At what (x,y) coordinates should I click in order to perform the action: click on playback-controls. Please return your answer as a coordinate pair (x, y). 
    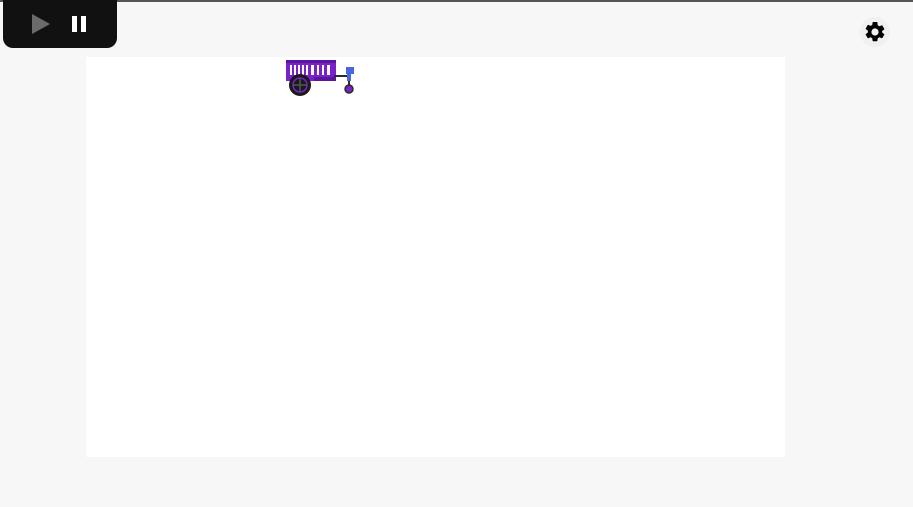
    Looking at the image, I should click on (60, 24).